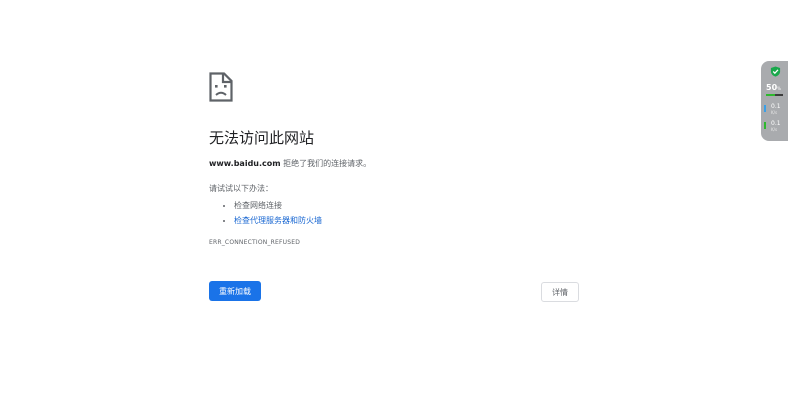  I want to click on error-code: ERR_CONNECTION_REFUSED, so click(255, 242).